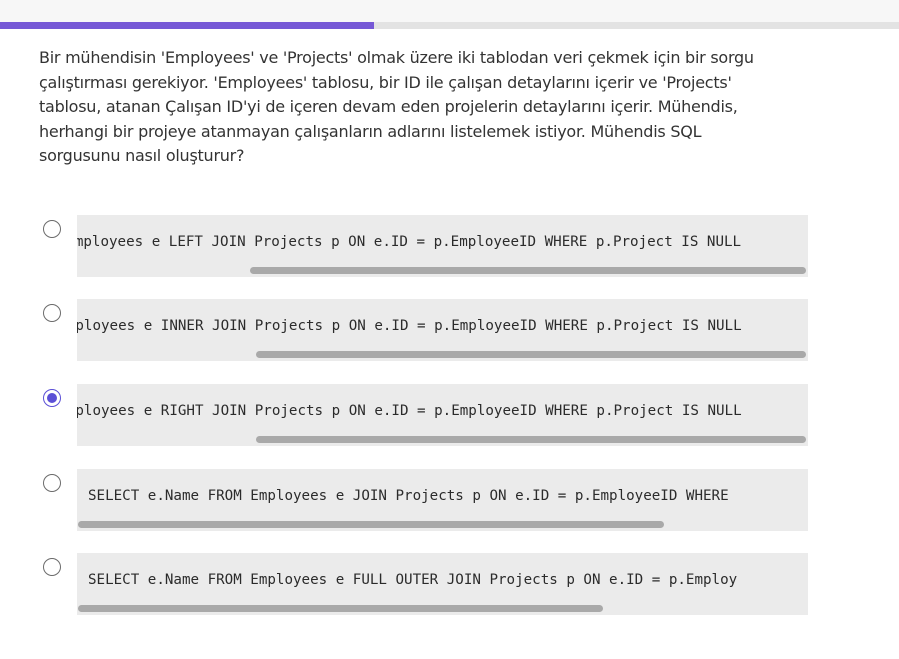  I want to click on option-4-radio, so click(52, 483).